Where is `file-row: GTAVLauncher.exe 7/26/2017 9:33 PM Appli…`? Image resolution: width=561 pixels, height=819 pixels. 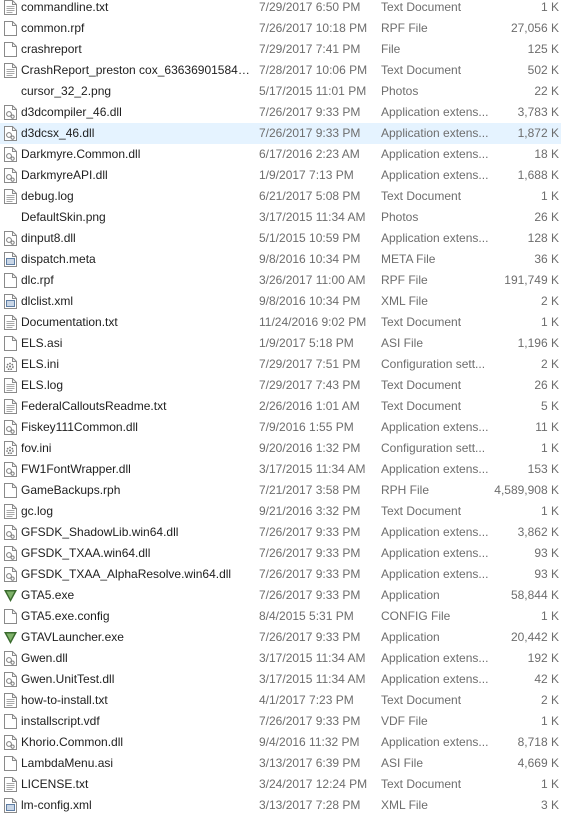
file-row: GTAVLauncher.exe 7/26/2017 9:33 PM Appli… is located at coordinates (280, 637).